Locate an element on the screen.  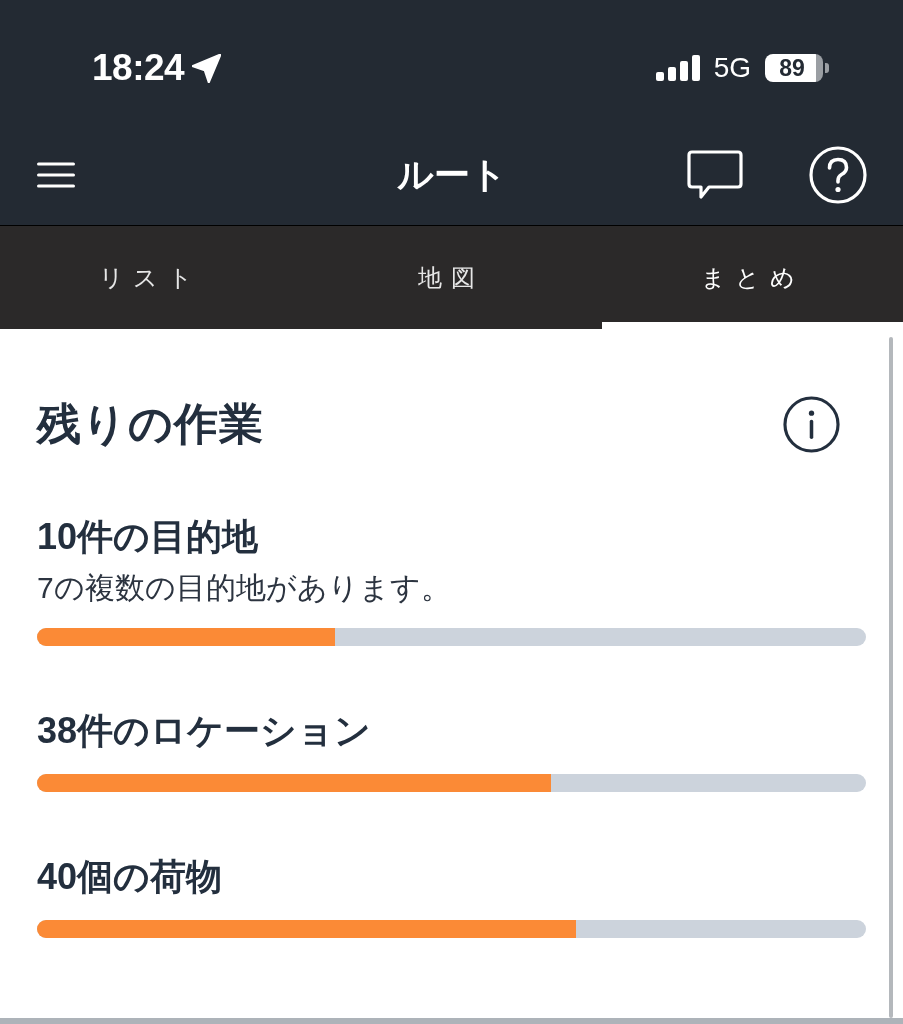
chat-button is located at coordinates (715, 175).